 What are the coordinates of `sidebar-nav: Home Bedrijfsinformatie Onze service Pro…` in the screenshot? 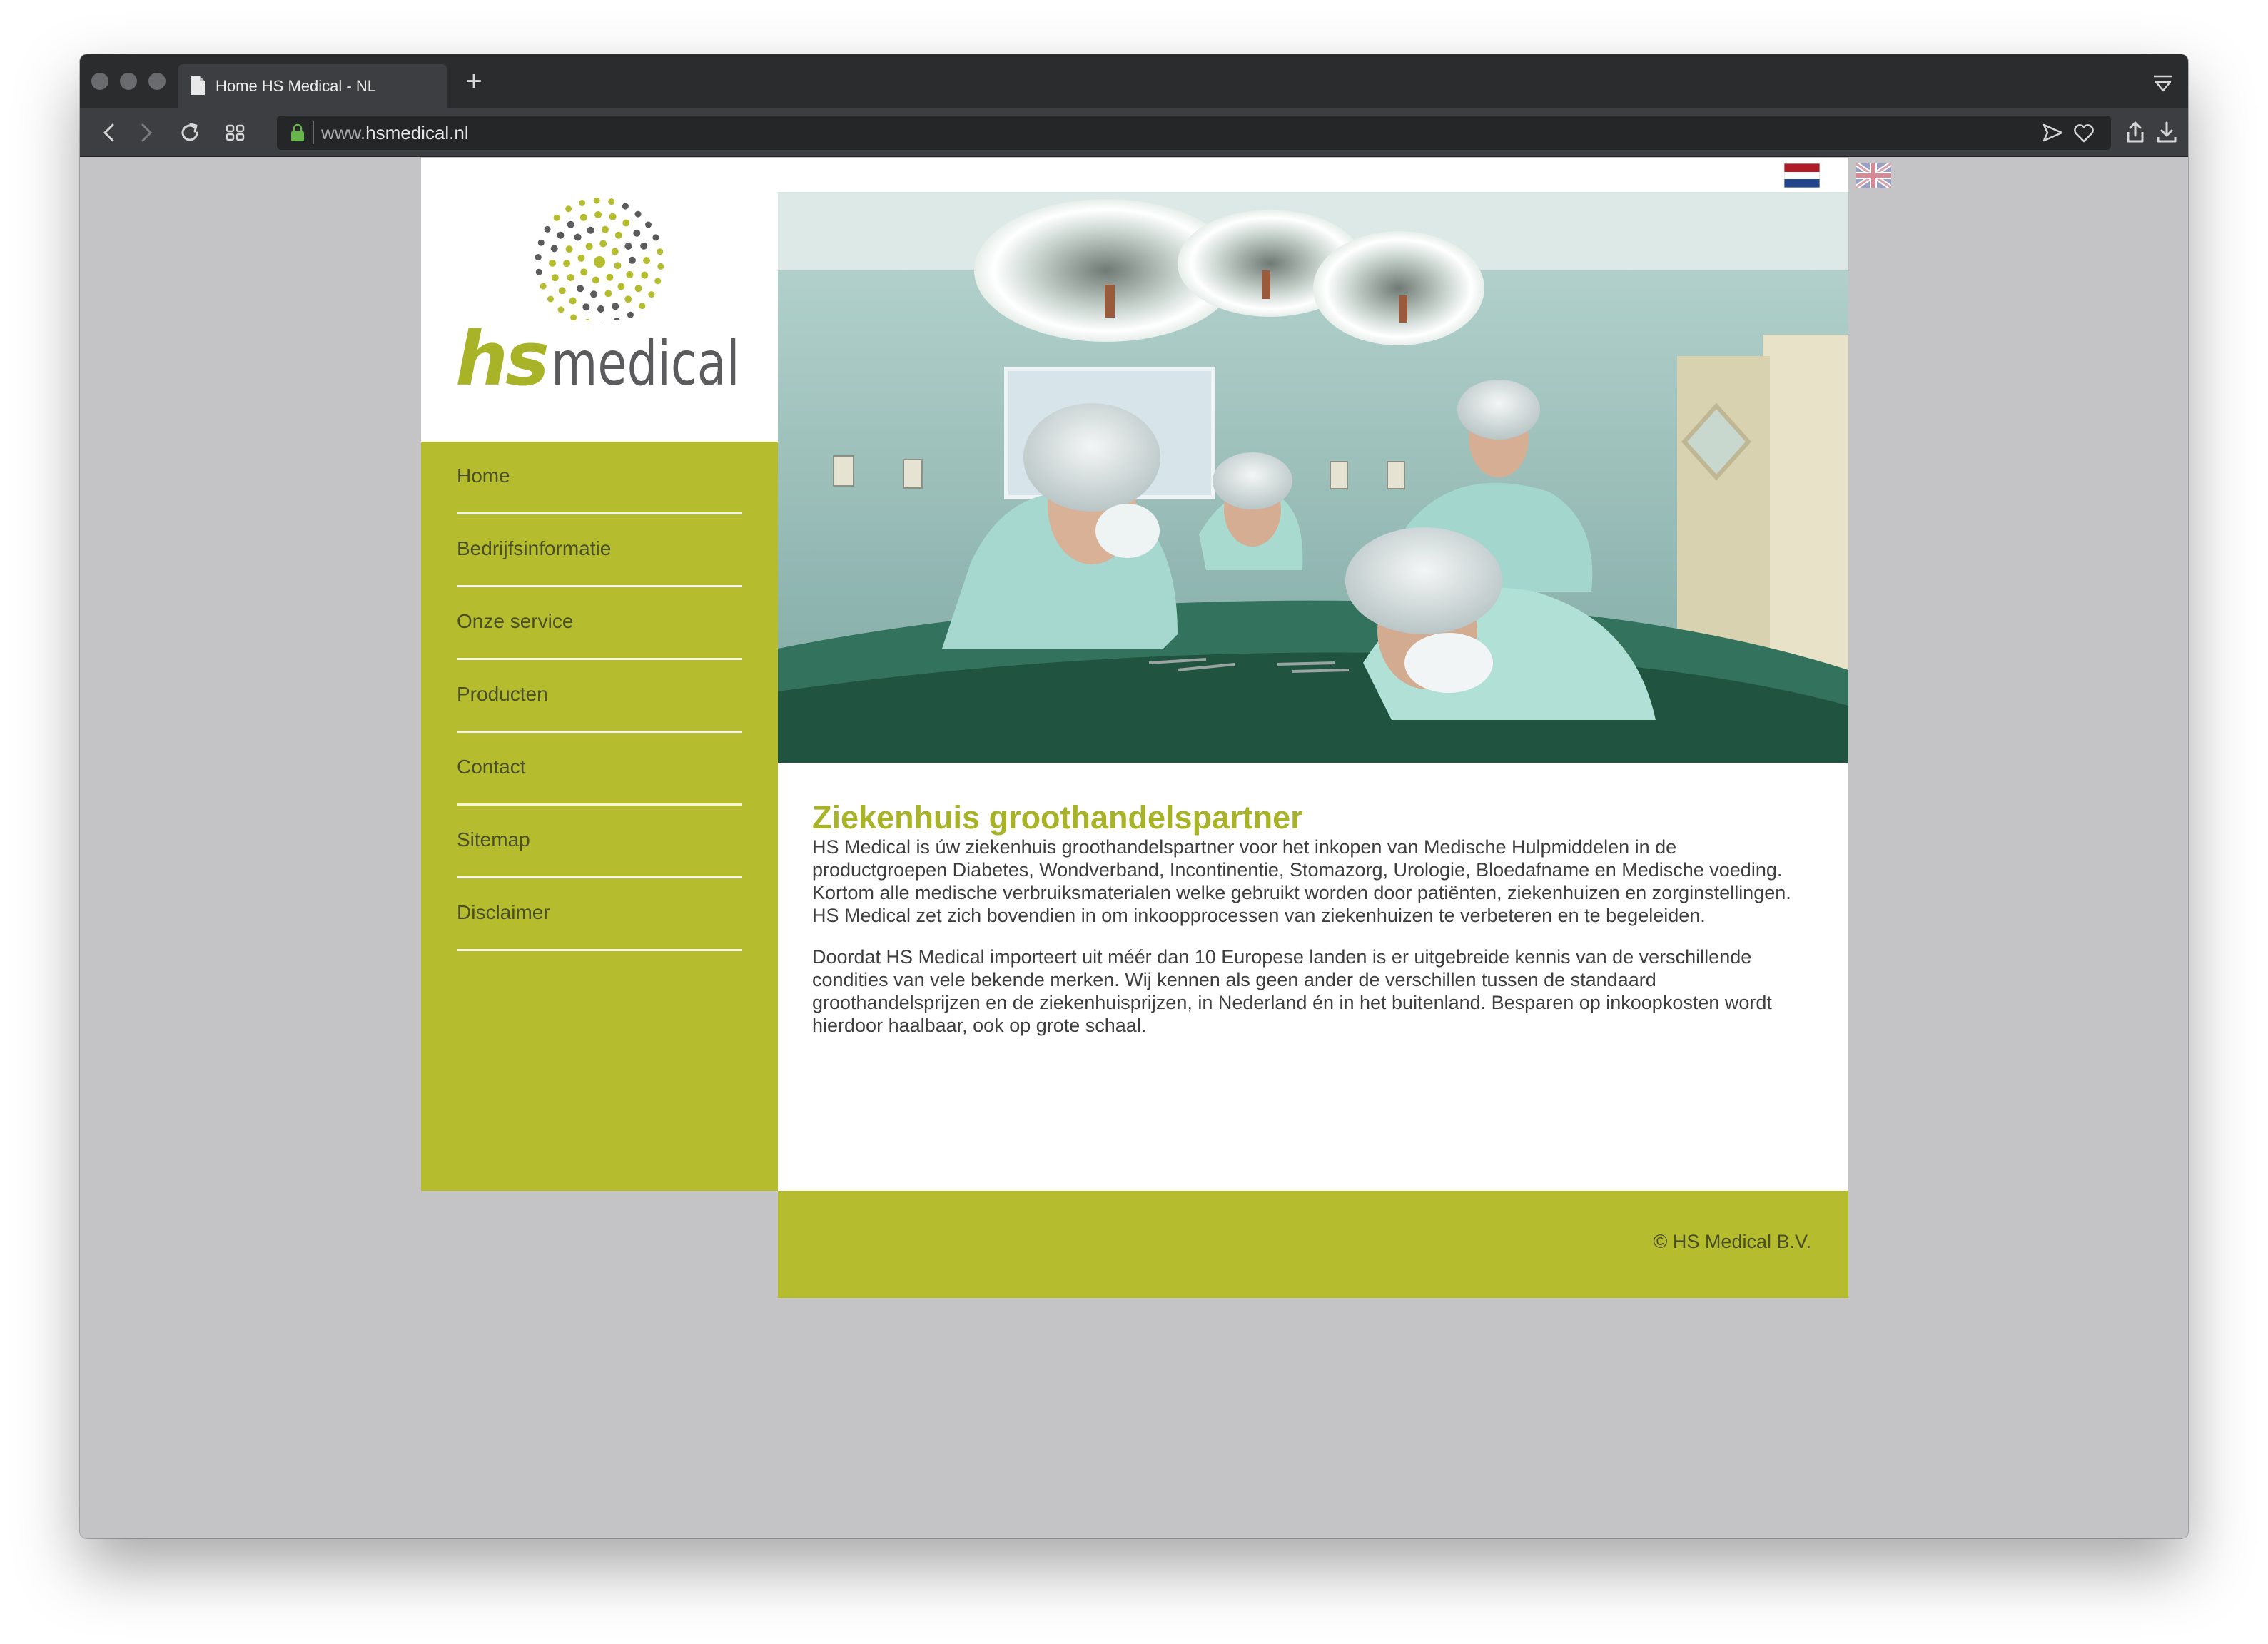 It's located at (599, 816).